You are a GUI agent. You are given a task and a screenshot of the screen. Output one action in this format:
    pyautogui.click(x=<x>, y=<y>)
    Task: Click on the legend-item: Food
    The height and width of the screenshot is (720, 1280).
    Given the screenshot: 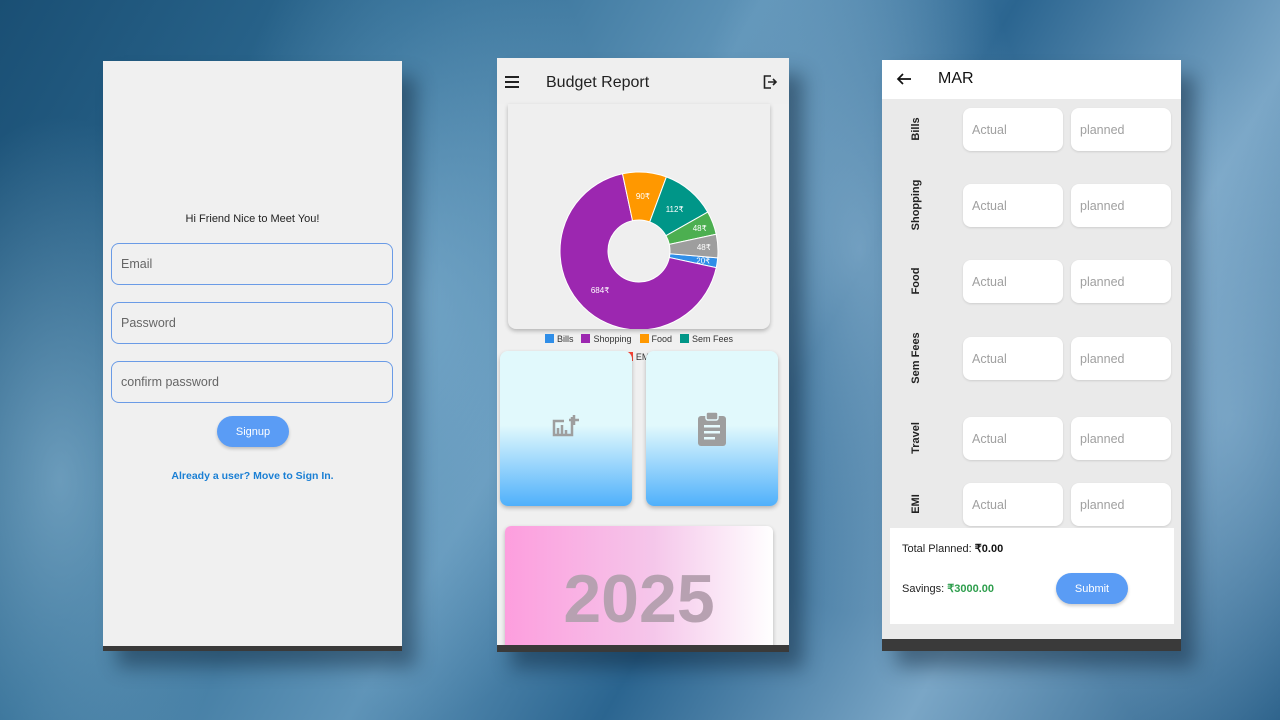 What is the action you would take?
    pyautogui.click(x=656, y=339)
    